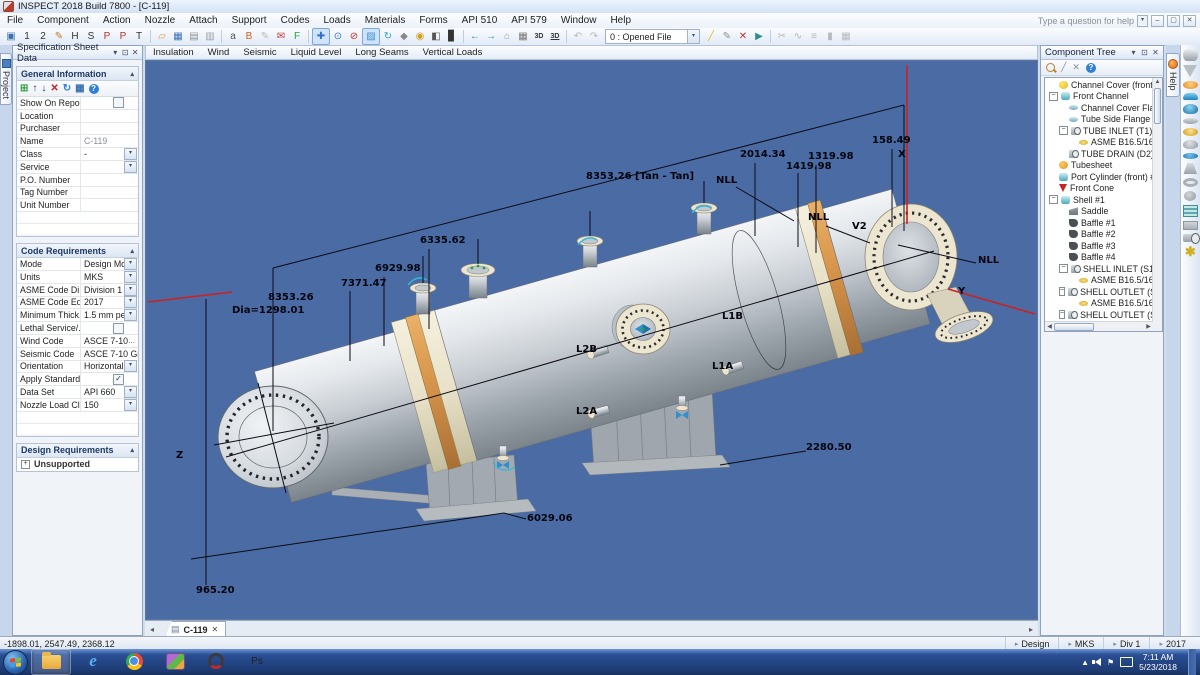 The width and height of the screenshot is (1200, 675). I want to click on field-value: Division 1, so click(102, 289).